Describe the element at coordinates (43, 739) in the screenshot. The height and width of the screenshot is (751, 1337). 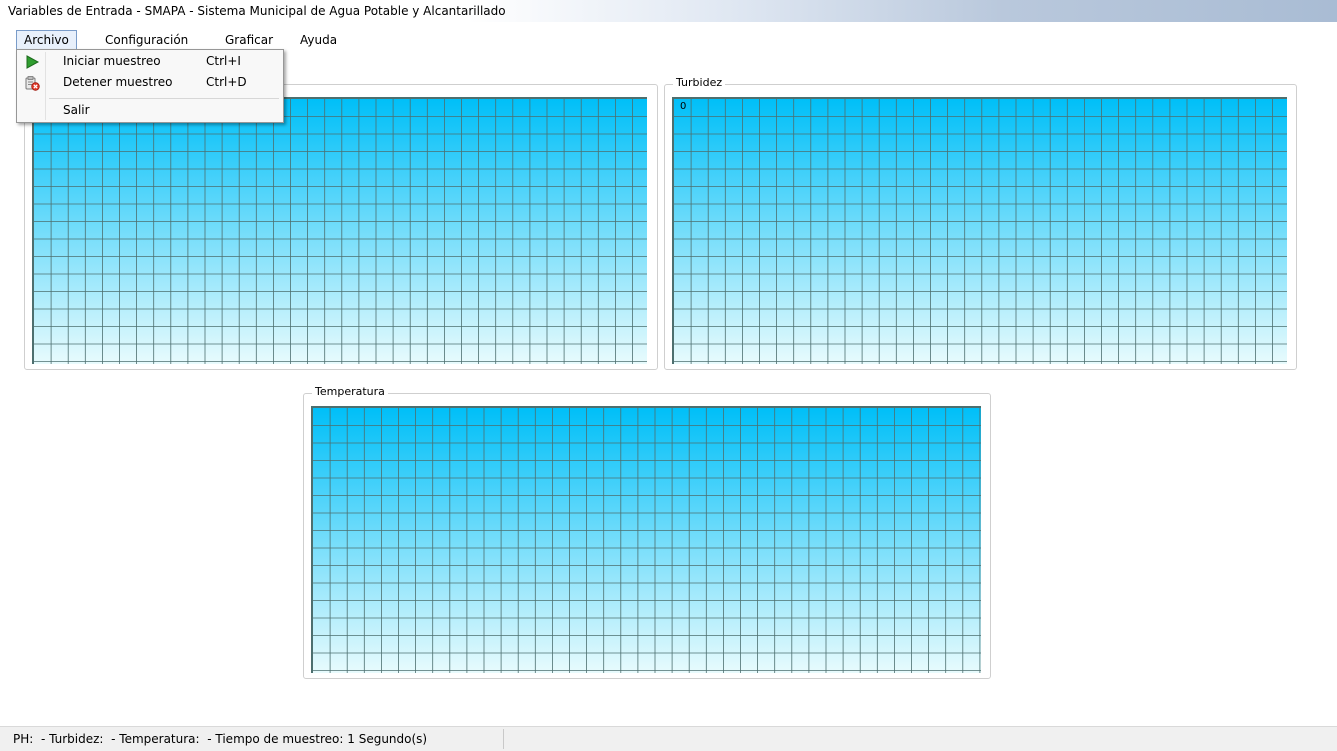
I see `status-ph-value: -` at that location.